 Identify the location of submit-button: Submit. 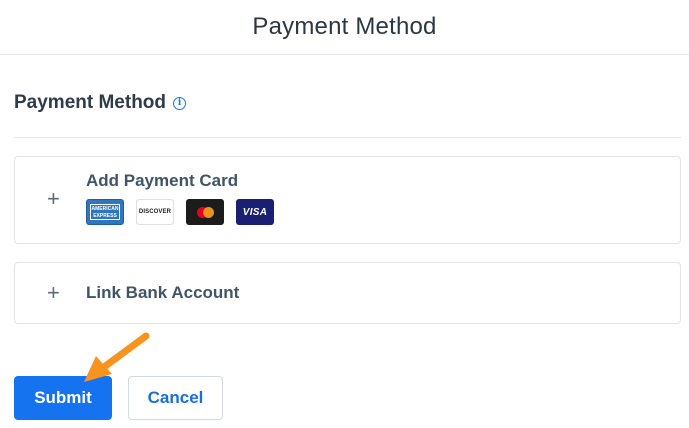
(63, 398).